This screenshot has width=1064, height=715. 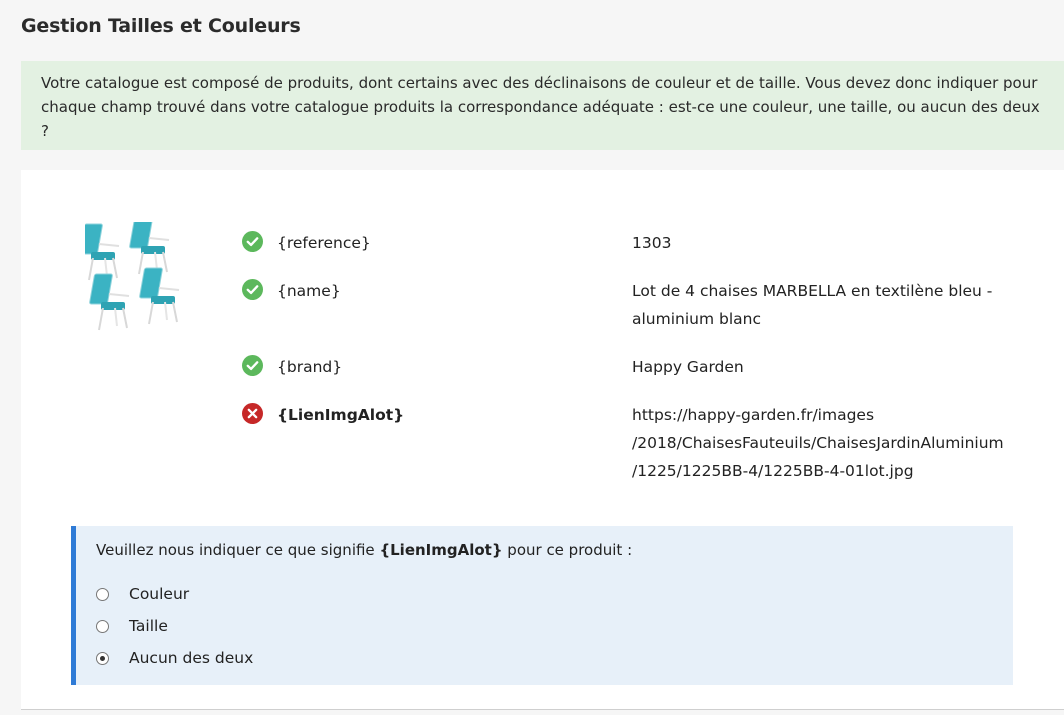 I want to click on option-label: Couleur, so click(x=159, y=594).